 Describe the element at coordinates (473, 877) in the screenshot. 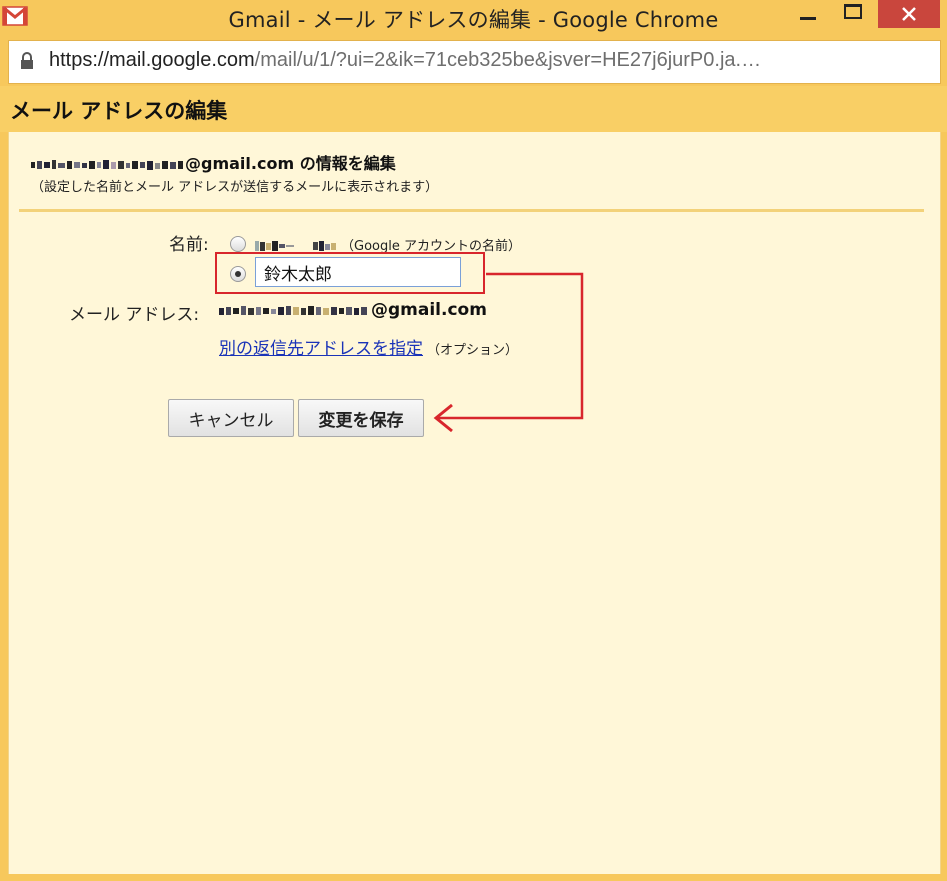

I see `window-bottom-border` at that location.